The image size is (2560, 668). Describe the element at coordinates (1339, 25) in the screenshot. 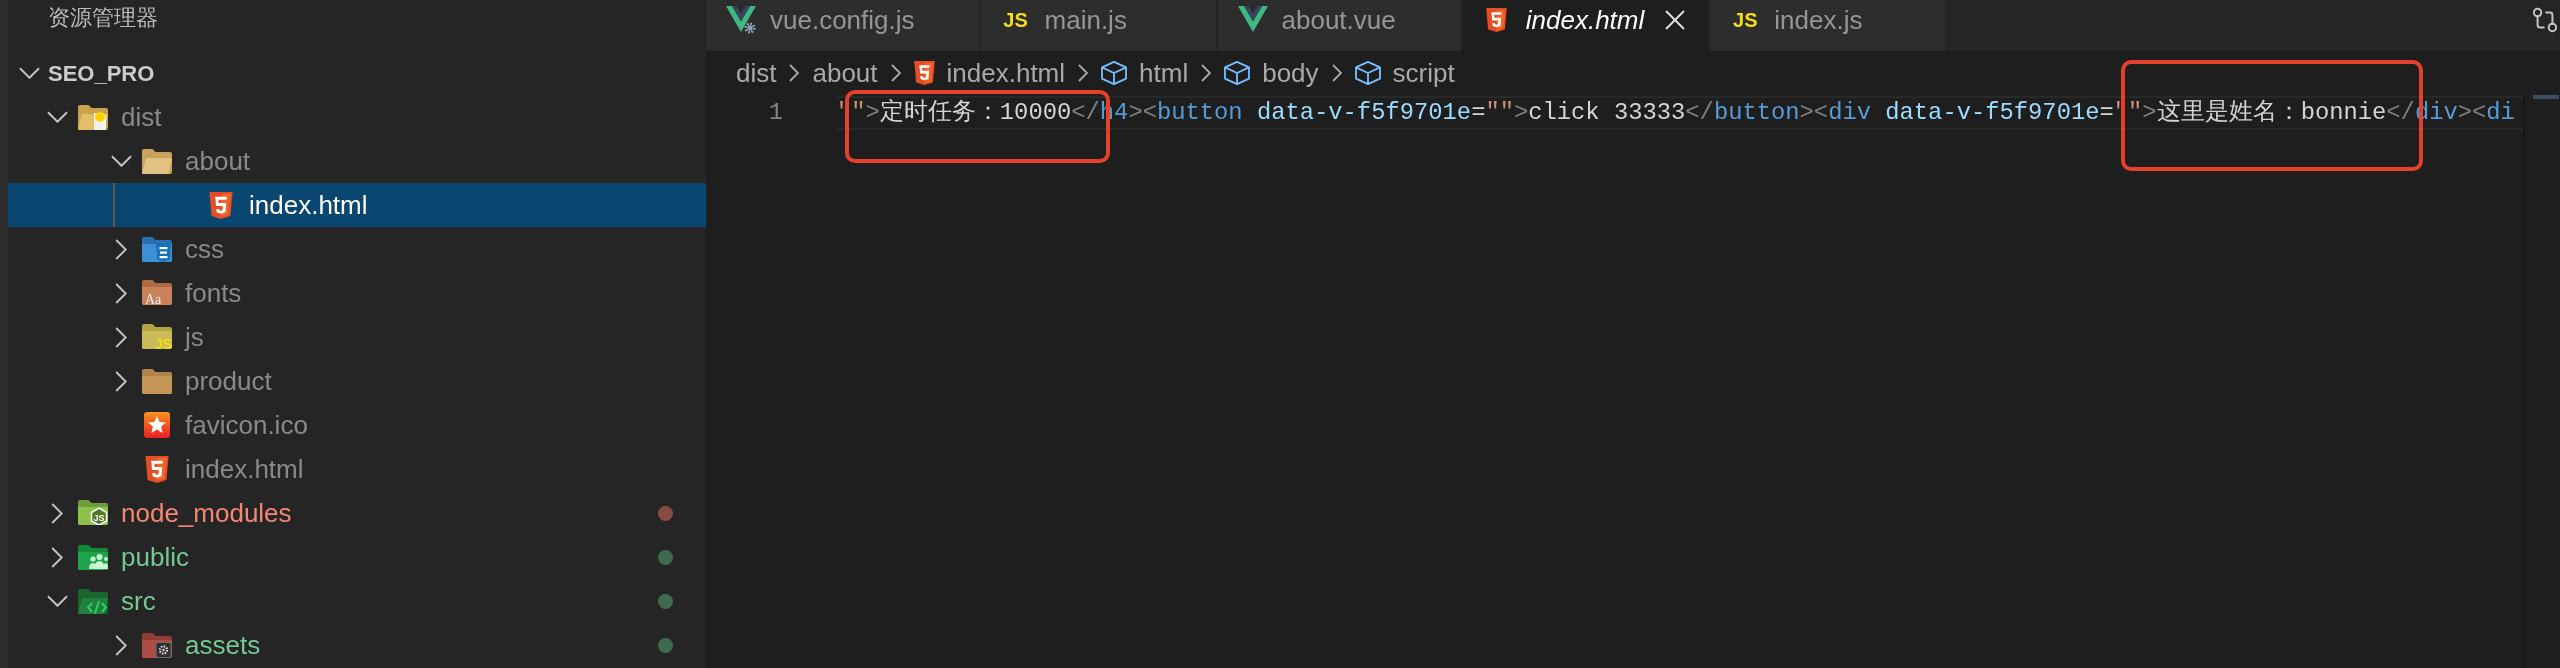

I see `tab: about.vue` at that location.